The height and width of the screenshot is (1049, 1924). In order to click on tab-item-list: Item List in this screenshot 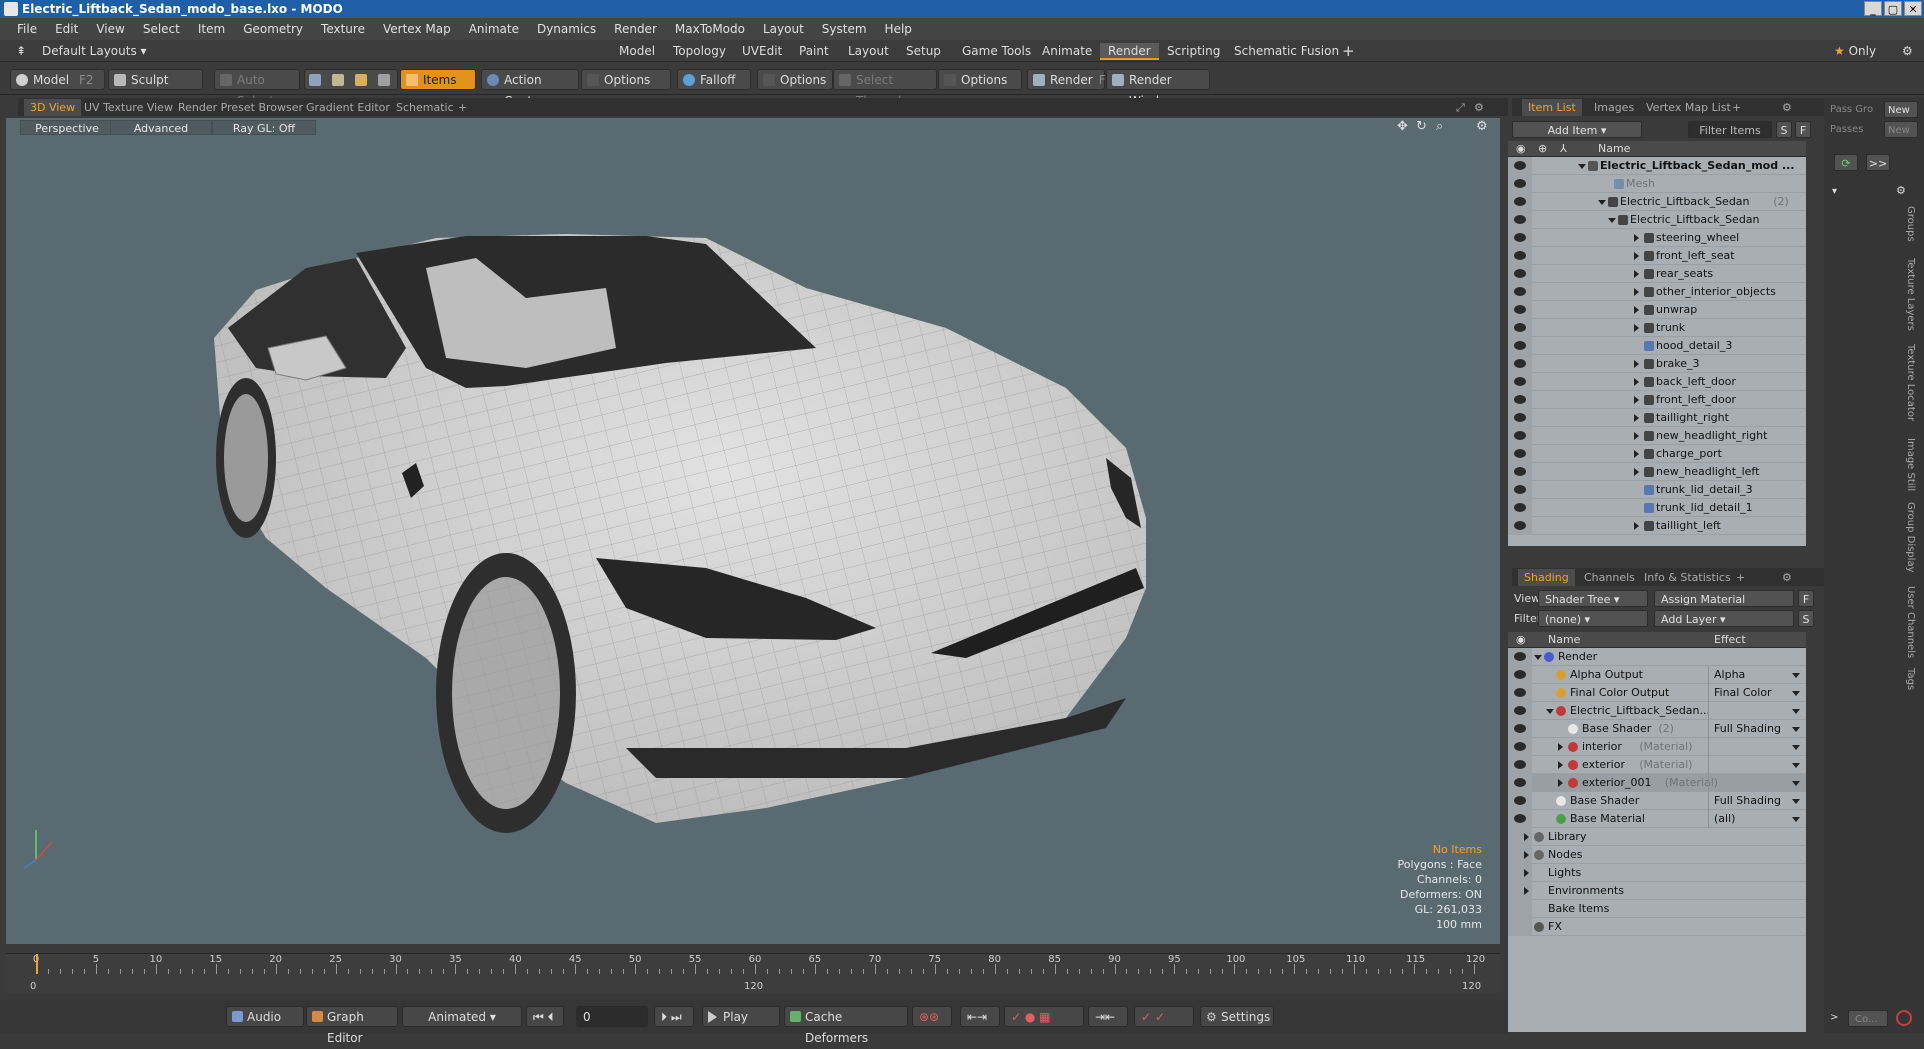, I will do `click(1552, 107)`.